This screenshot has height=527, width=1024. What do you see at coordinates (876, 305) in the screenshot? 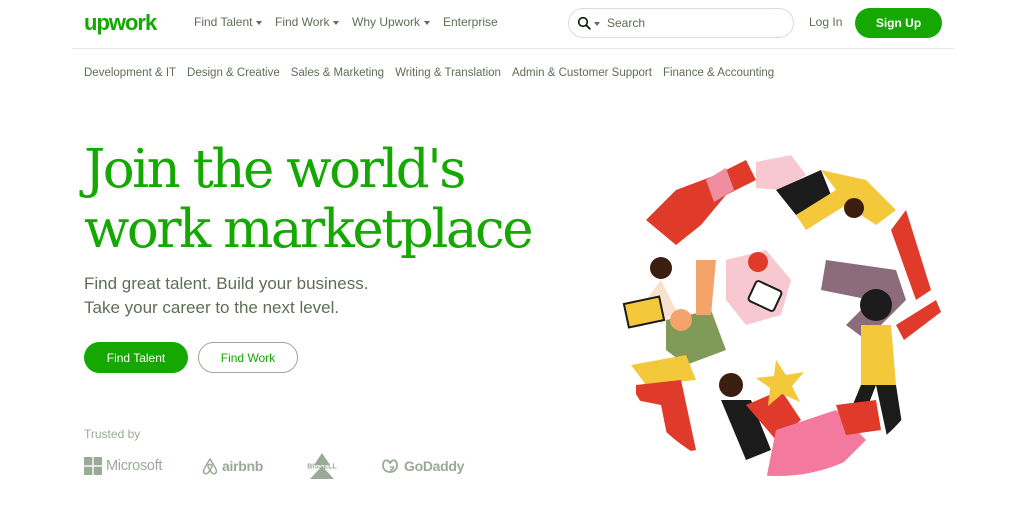
I see `illustration-figure-right` at bounding box center [876, 305].